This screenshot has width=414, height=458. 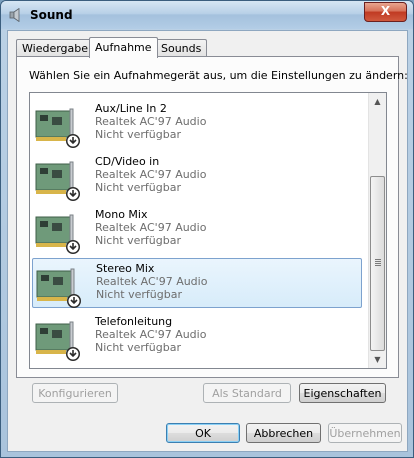 What do you see at coordinates (121, 214) in the screenshot?
I see `device-name: Mono Mix` at bounding box center [121, 214].